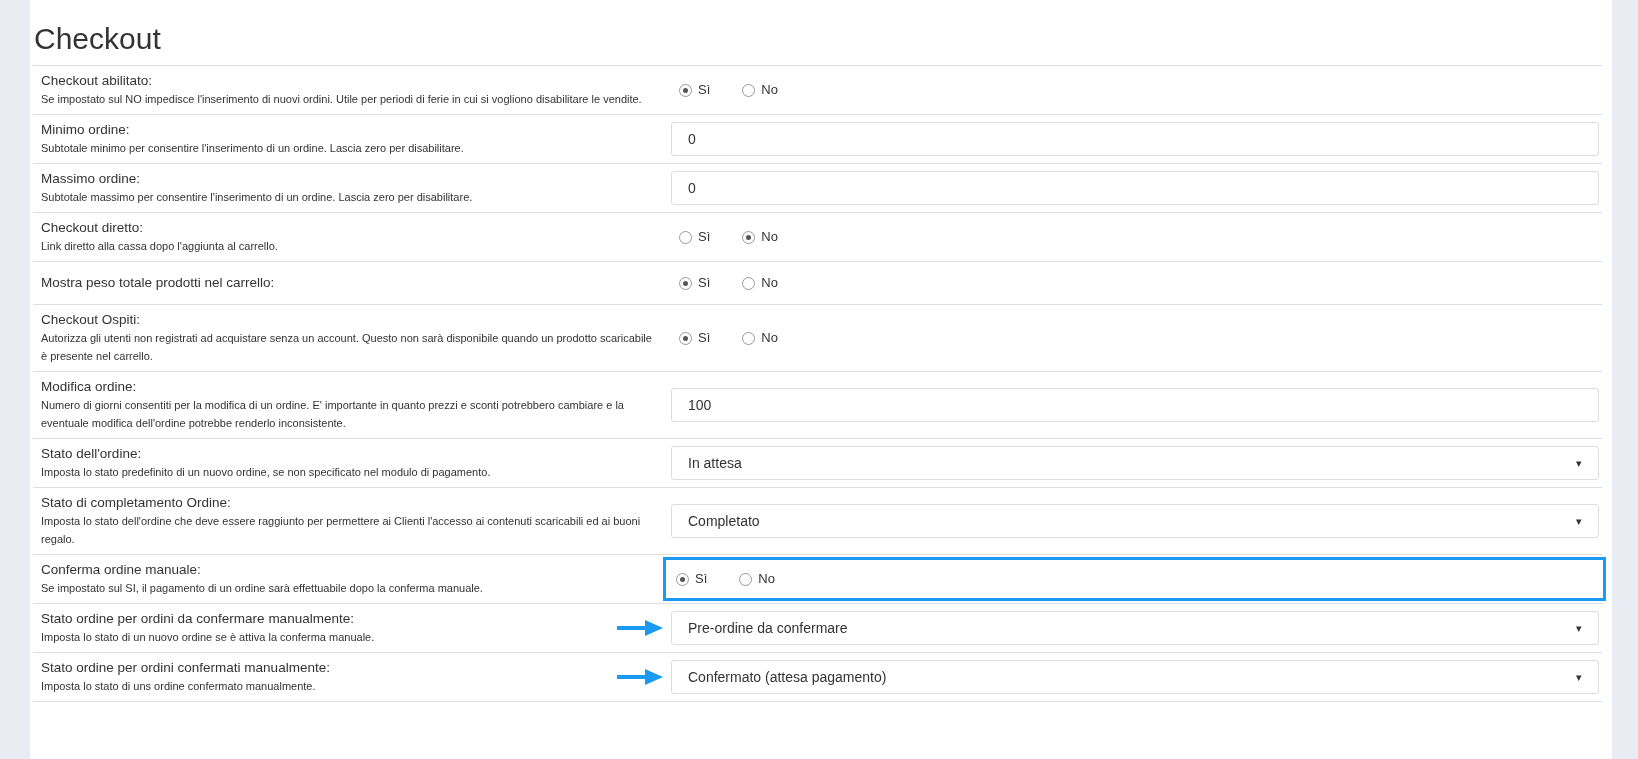 This screenshot has width=1638, height=759. I want to click on setting-label: Massimo ordine:, so click(91, 179).